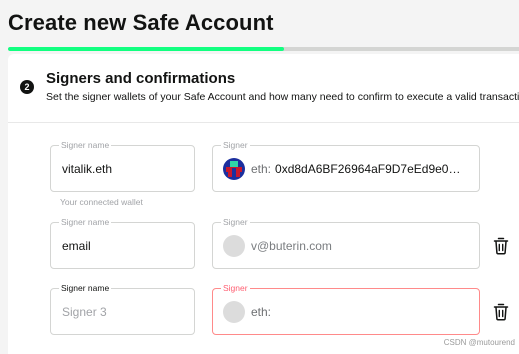 This screenshot has width=519, height=354. I want to click on signer-name-placeholder: Signer 3, so click(84, 311).